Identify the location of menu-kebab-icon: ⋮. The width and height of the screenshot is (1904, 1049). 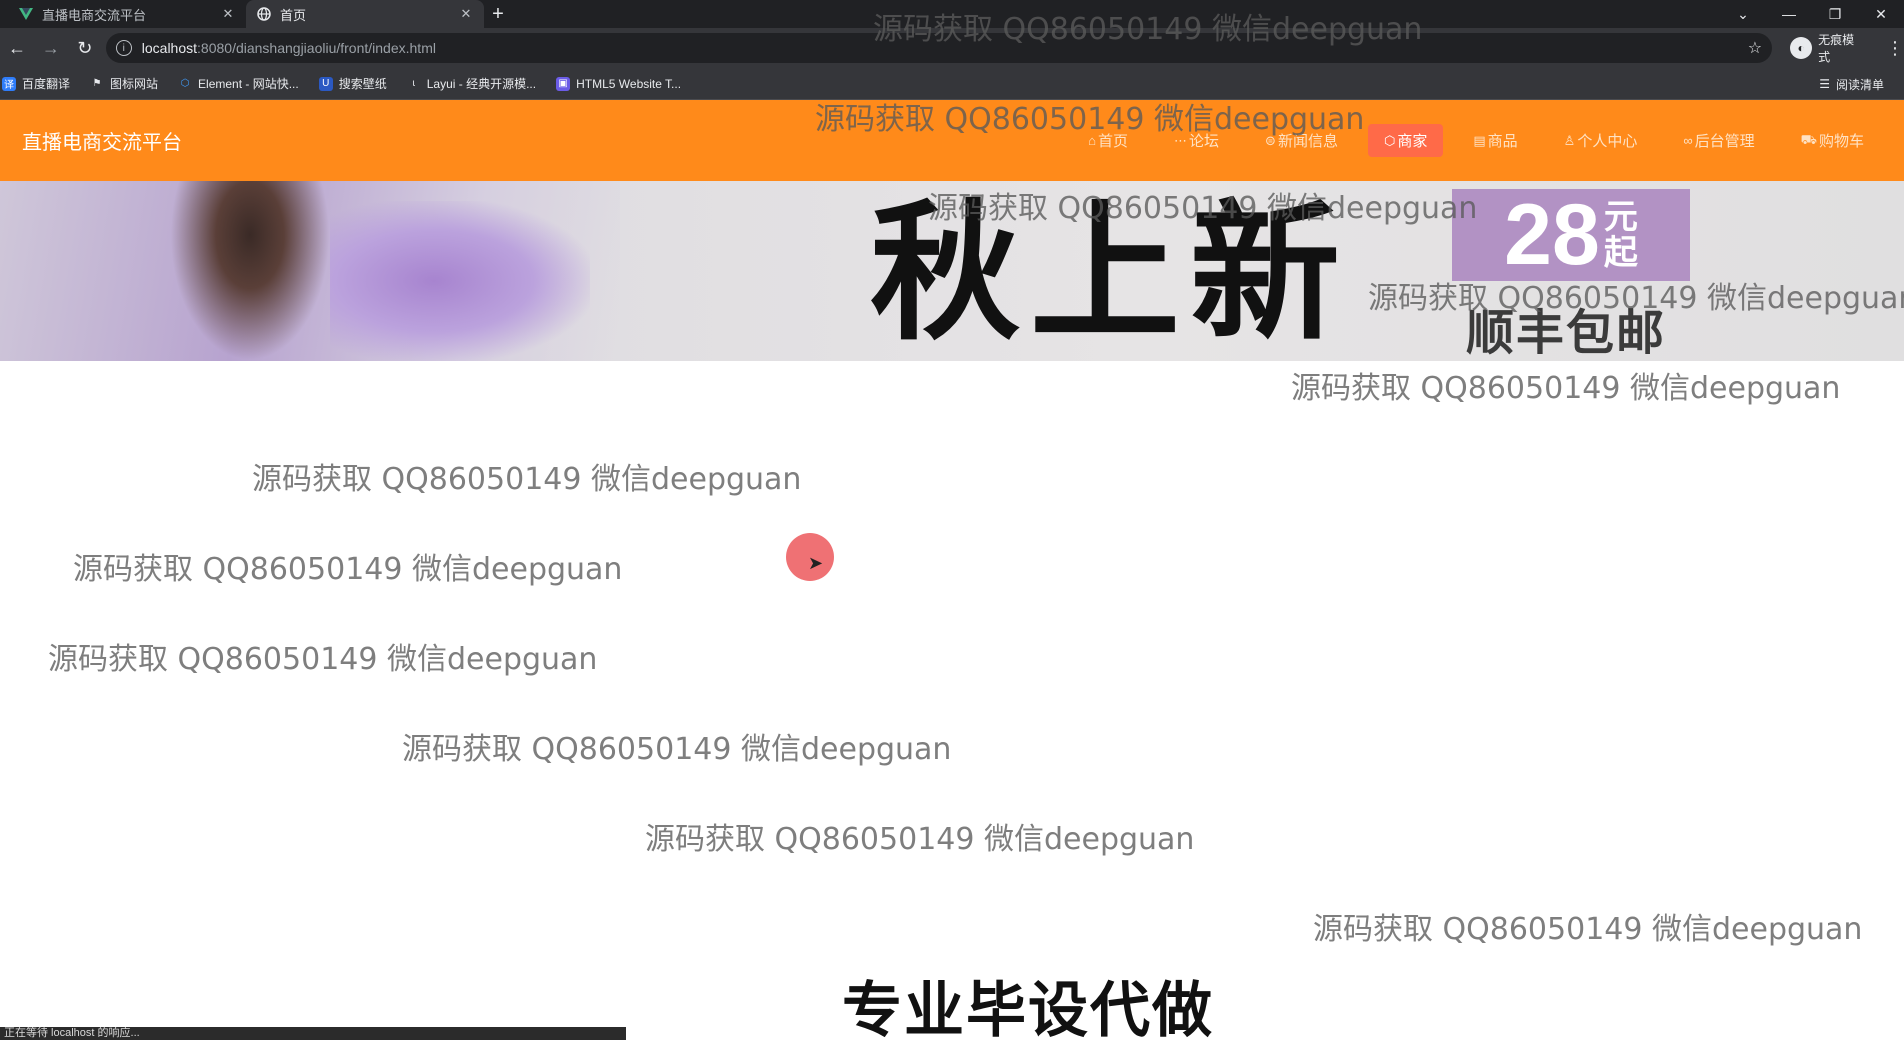
(1895, 48).